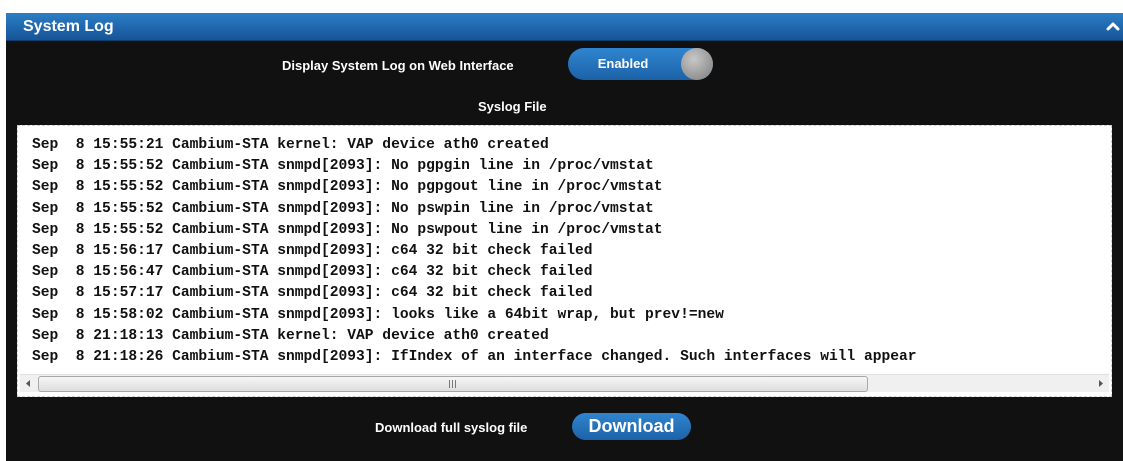 The height and width of the screenshot is (461, 1123). Describe the element at coordinates (451, 427) in the screenshot. I see `download-label: Download full syslog file` at that location.